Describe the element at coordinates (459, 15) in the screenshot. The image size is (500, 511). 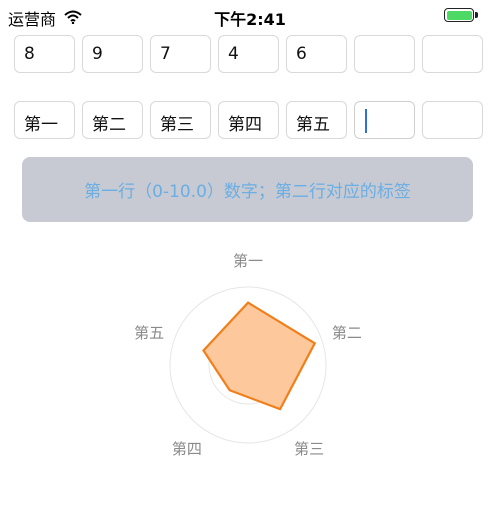
I see `battery-icon` at that location.